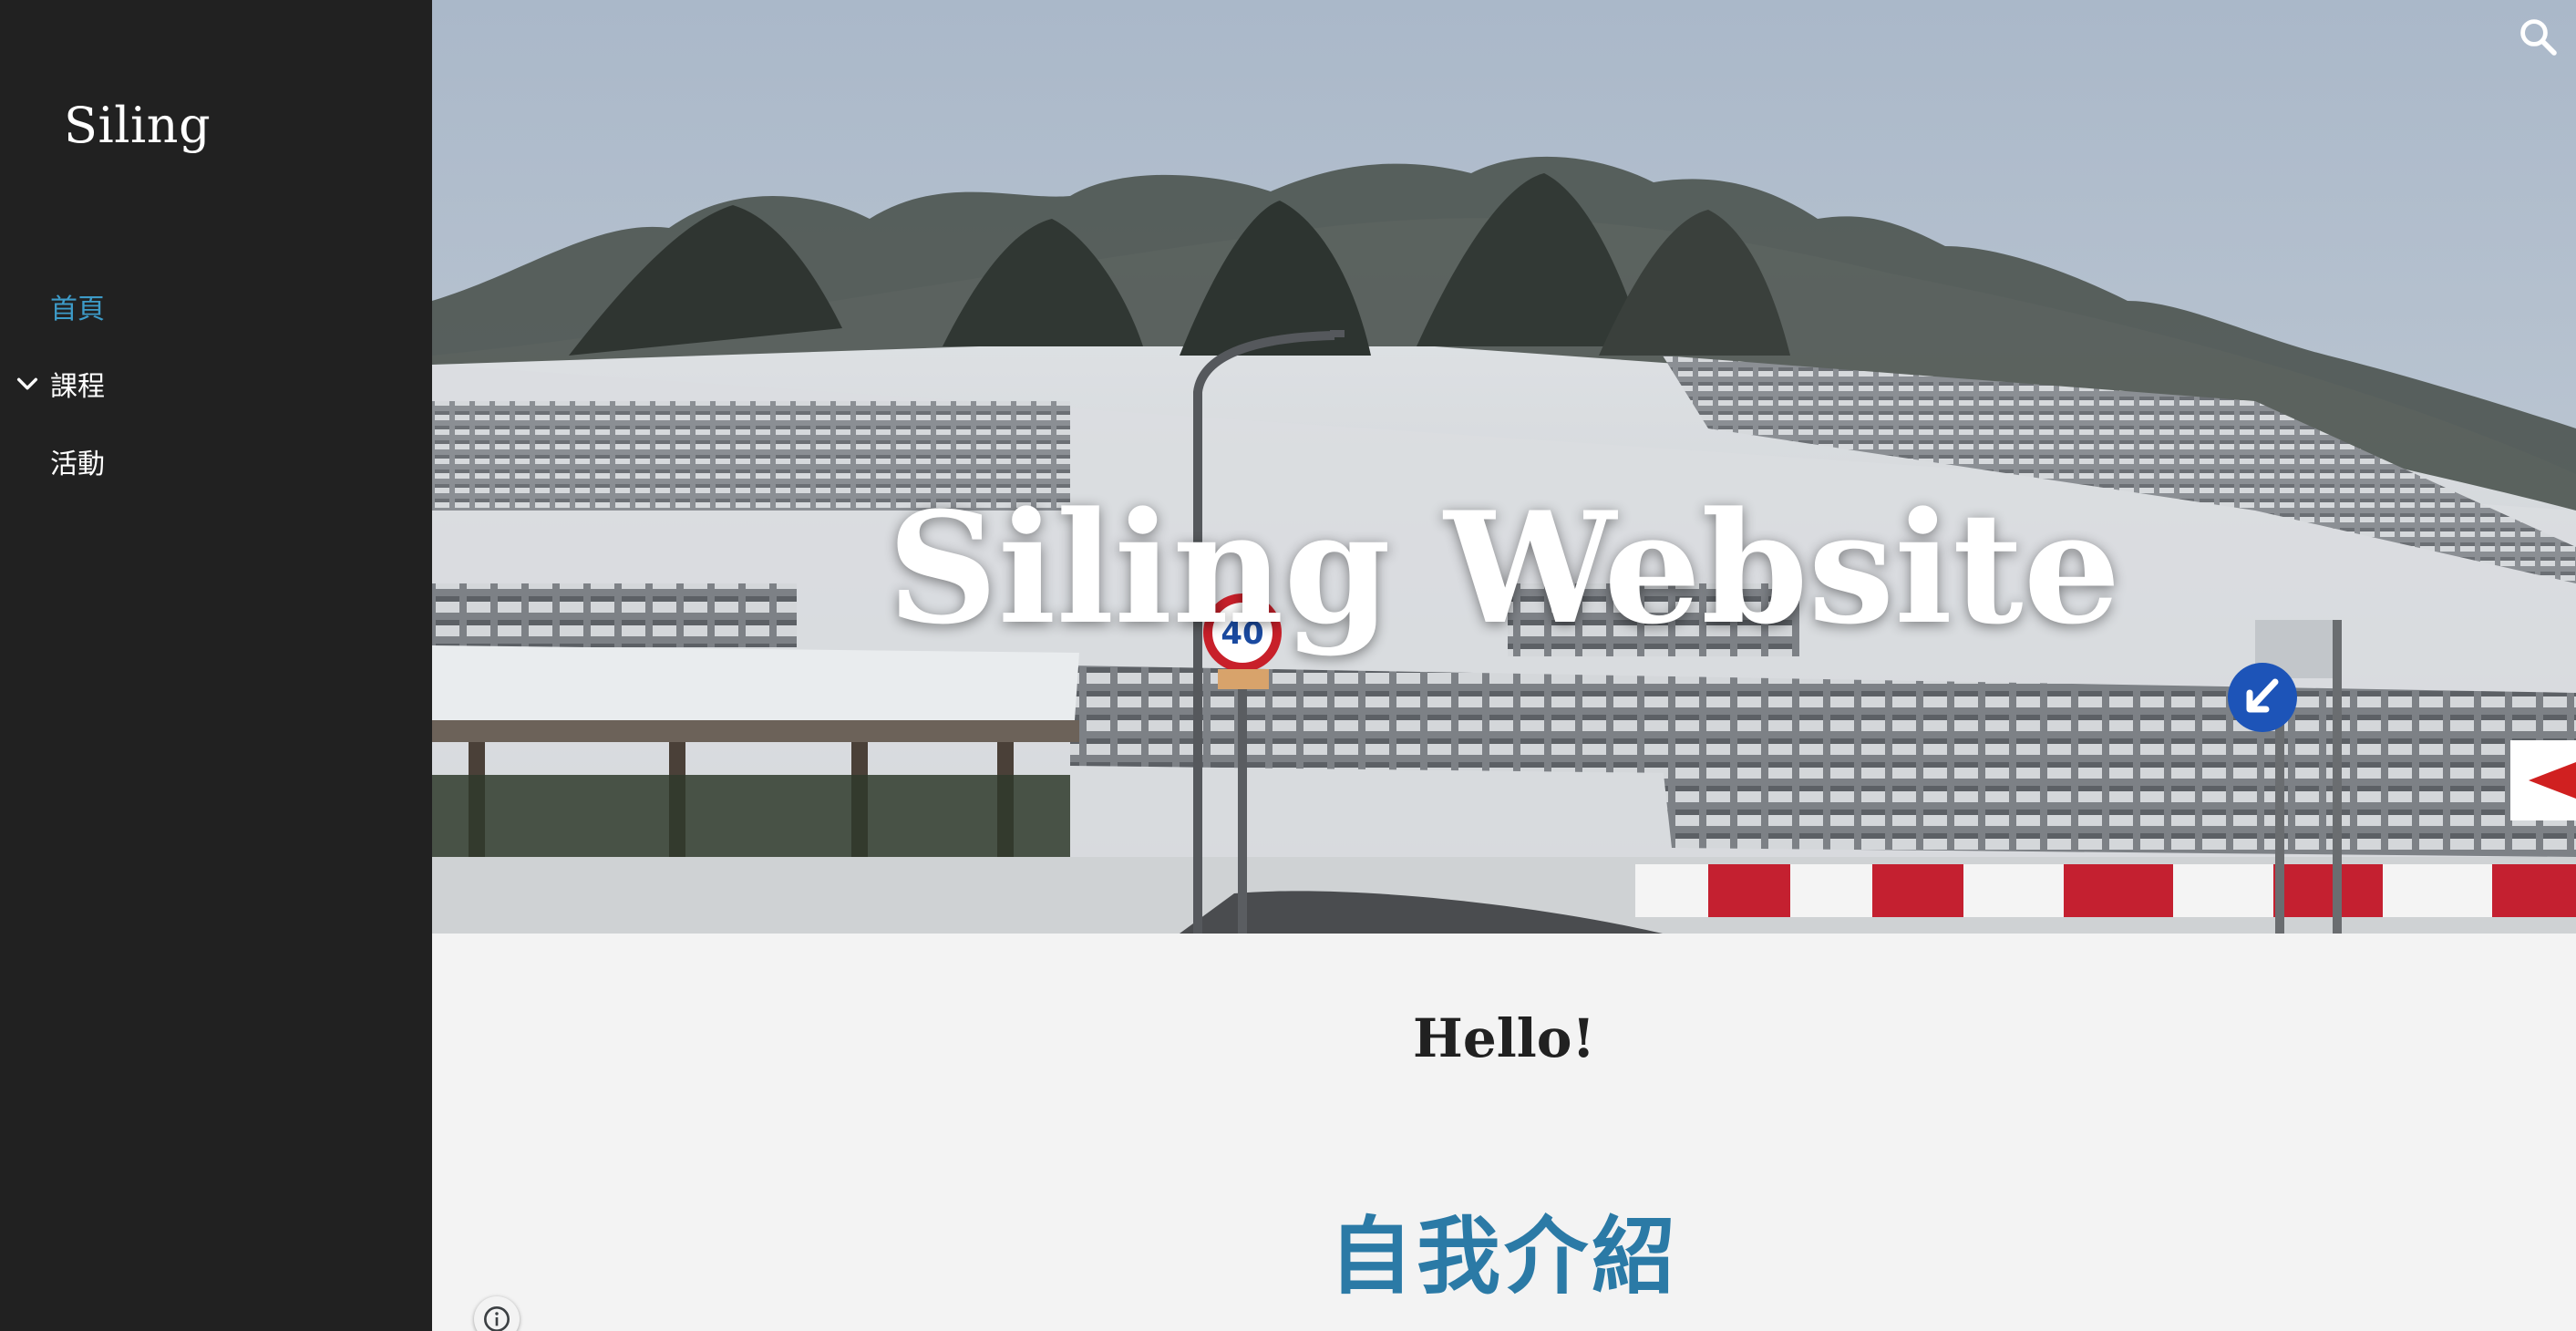 This screenshot has height=1331, width=2576. I want to click on section-heading-intro: 自我介紹, so click(1503, 1256).